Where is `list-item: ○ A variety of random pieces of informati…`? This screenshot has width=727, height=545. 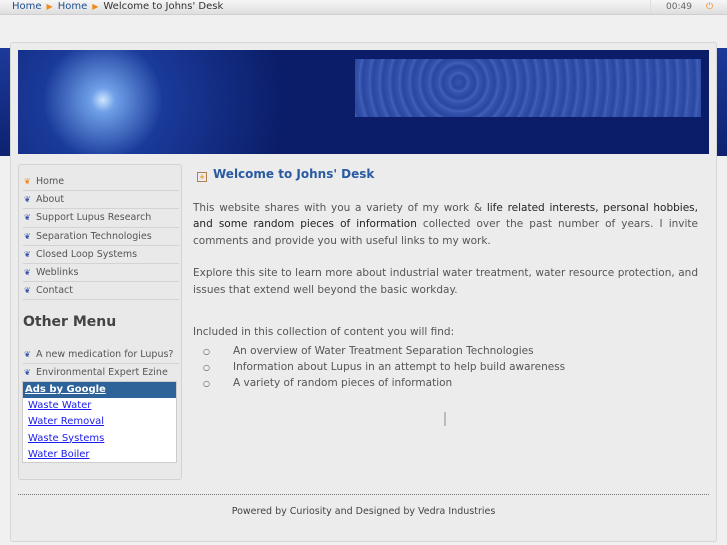 list-item: ○ A variety of random pieces of informati… is located at coordinates (445, 384).